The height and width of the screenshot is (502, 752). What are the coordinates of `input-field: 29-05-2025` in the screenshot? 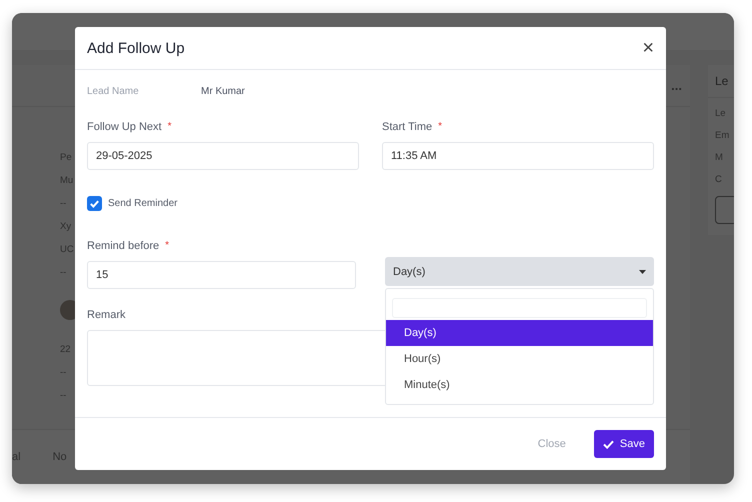 It's located at (223, 156).